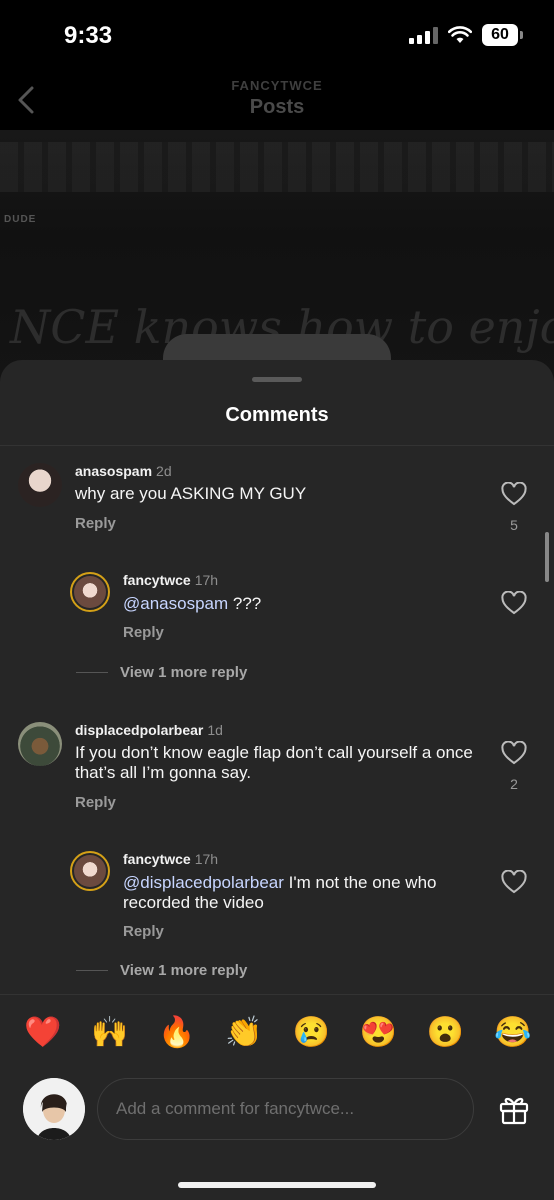 The height and width of the screenshot is (1200, 554). Describe the element at coordinates (277, 85) in the screenshot. I see `header-subtitle: FANCYTWCE` at that location.